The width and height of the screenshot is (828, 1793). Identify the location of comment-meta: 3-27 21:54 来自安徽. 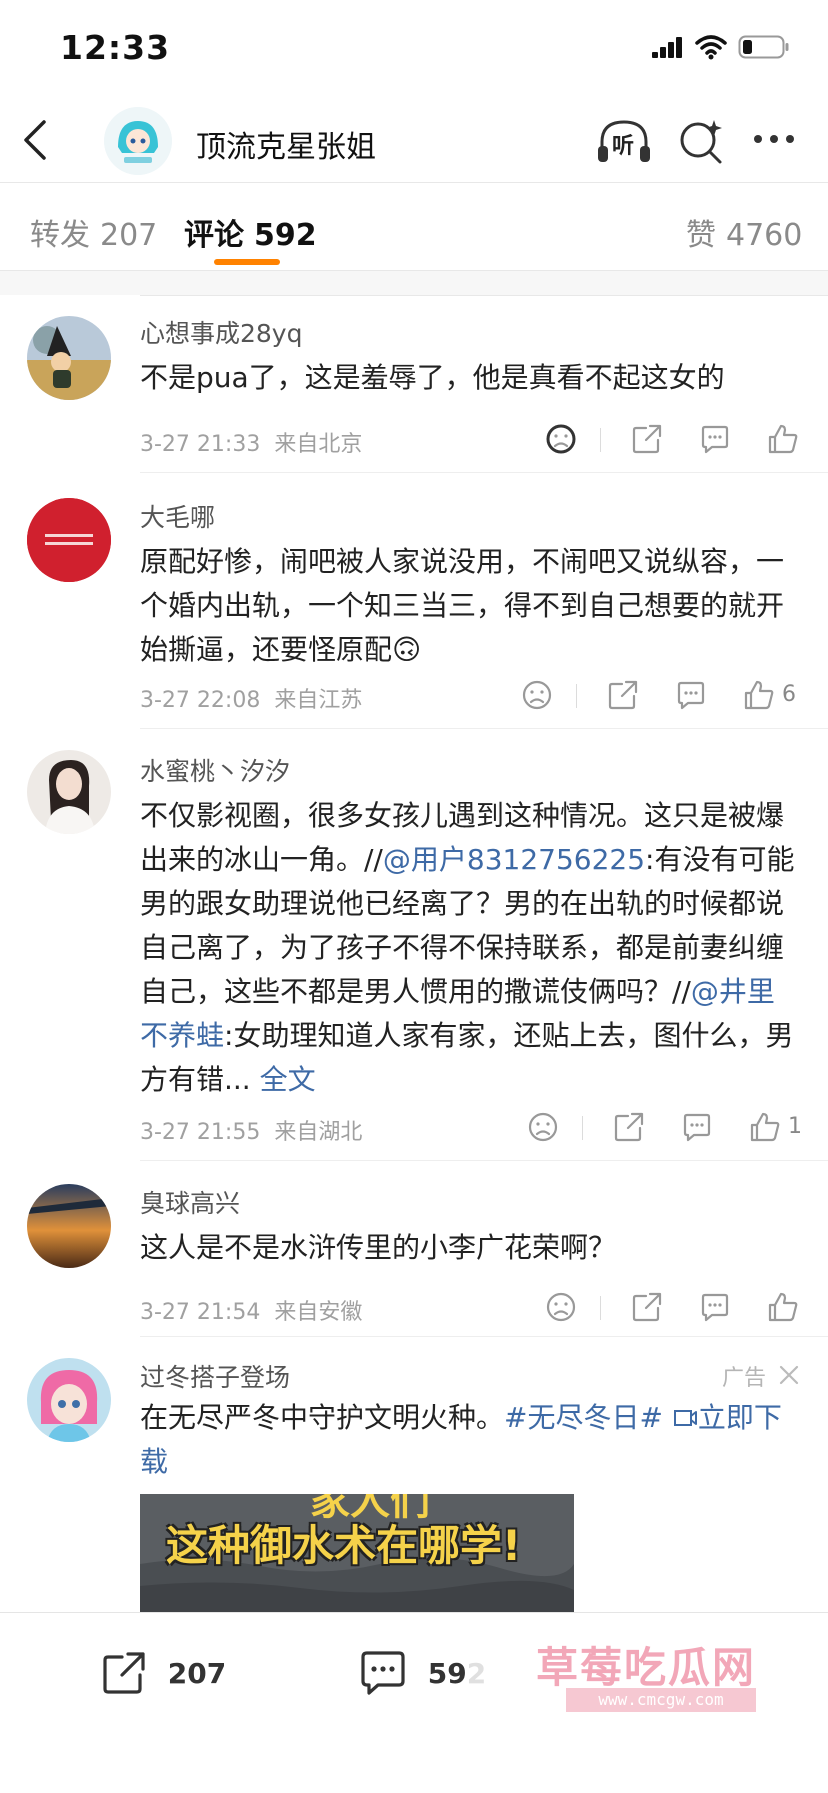
(251, 1310).